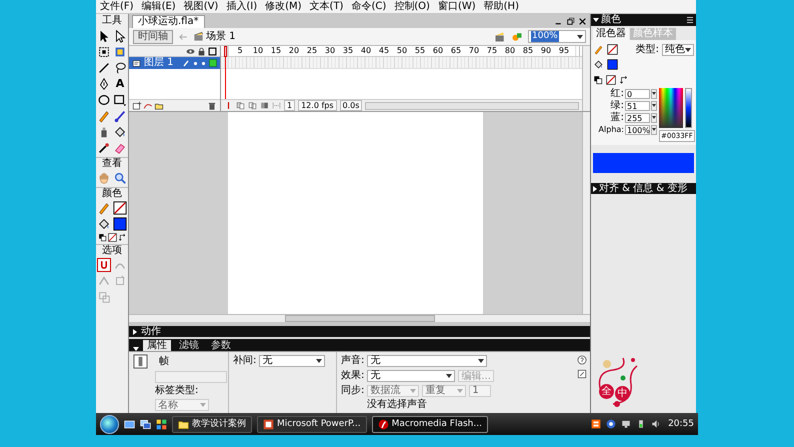 The height and width of the screenshot is (447, 794). What do you see at coordinates (145, 424) in the screenshot?
I see `window-switch-icon` at bounding box center [145, 424].